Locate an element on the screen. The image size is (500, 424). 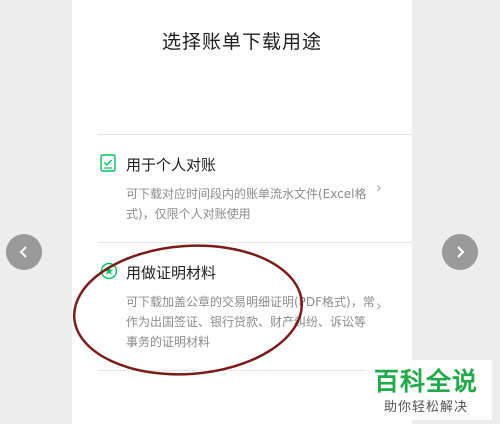
next-button is located at coordinates (460, 252).